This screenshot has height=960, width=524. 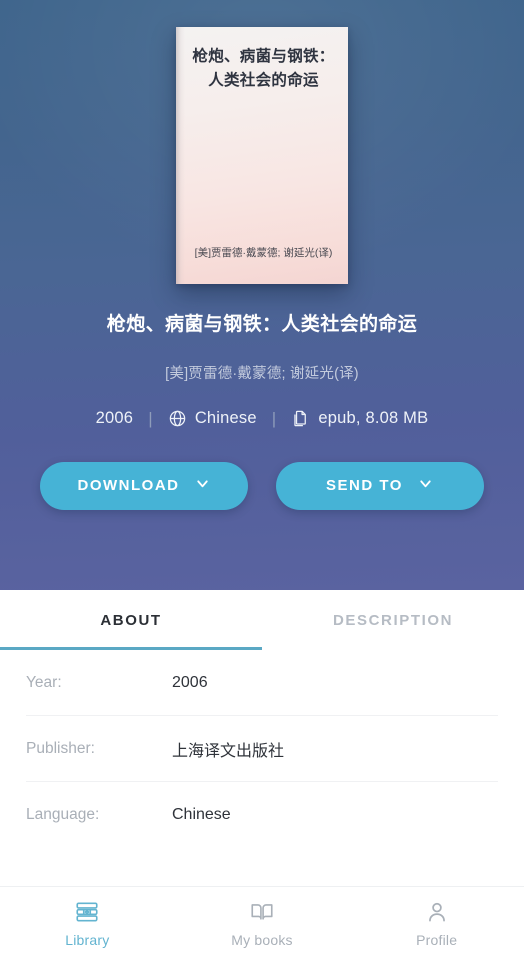 I want to click on detail-label: Year:, so click(x=44, y=682).